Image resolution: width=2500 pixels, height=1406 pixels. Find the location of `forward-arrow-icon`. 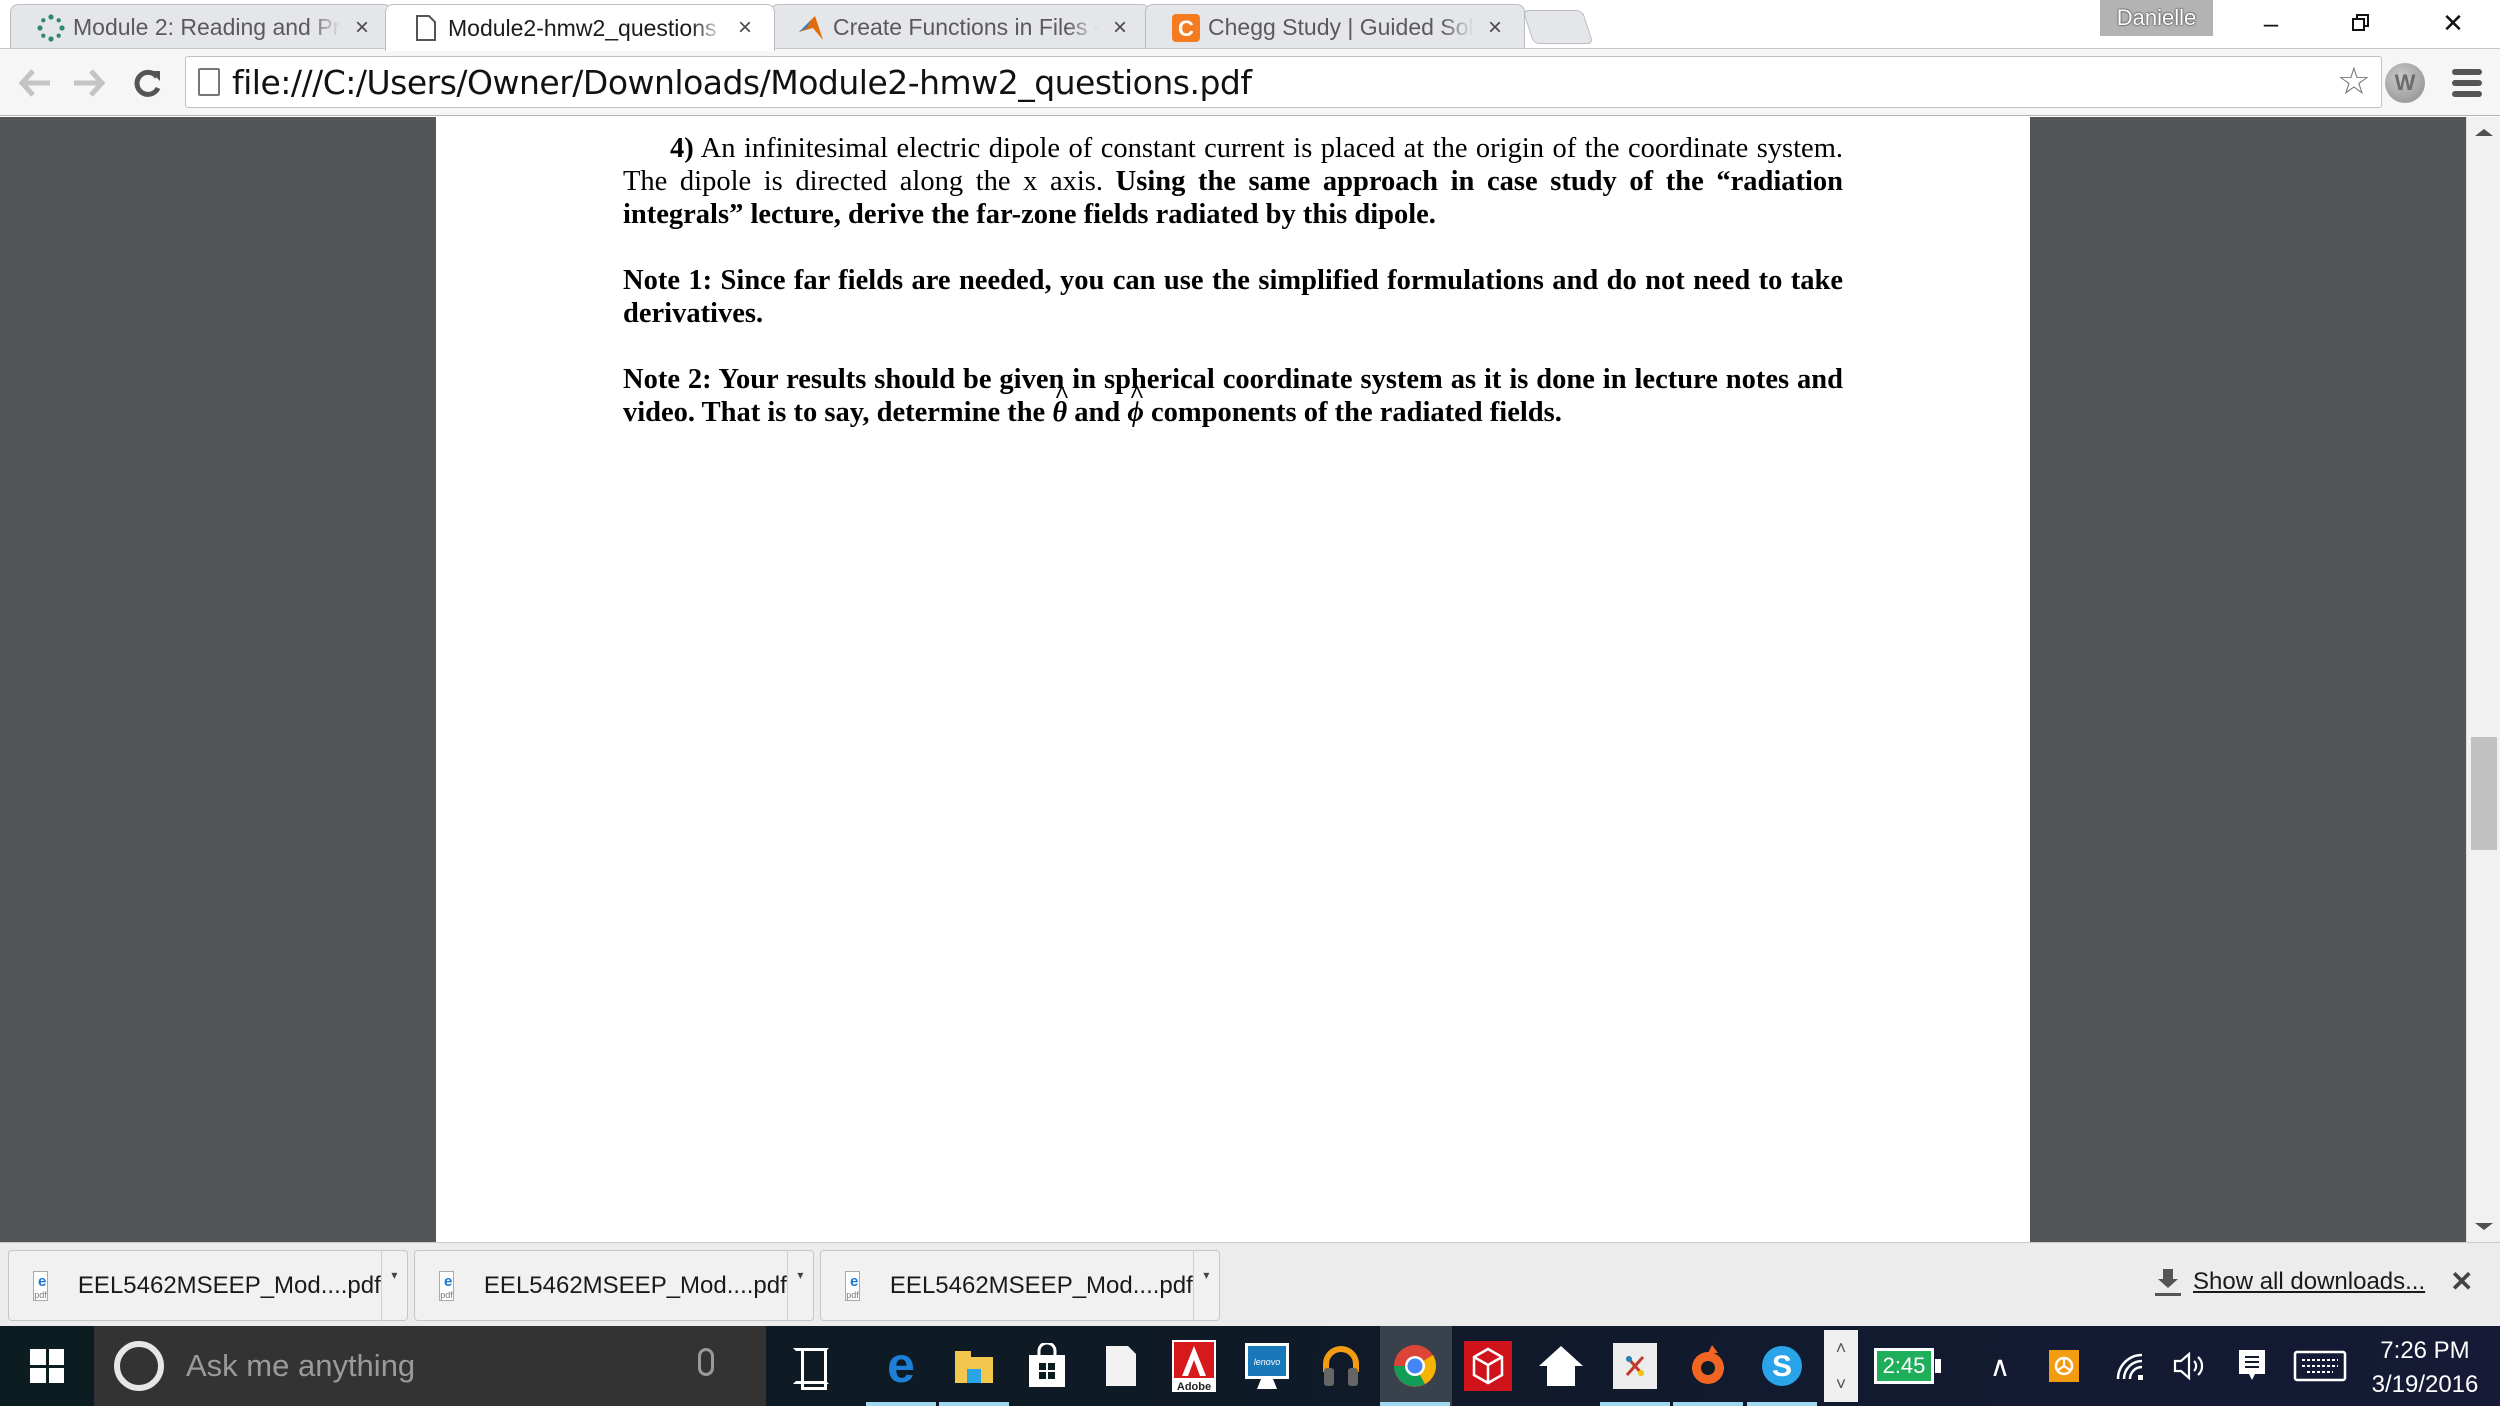

forward-arrow-icon is located at coordinates (89, 83).